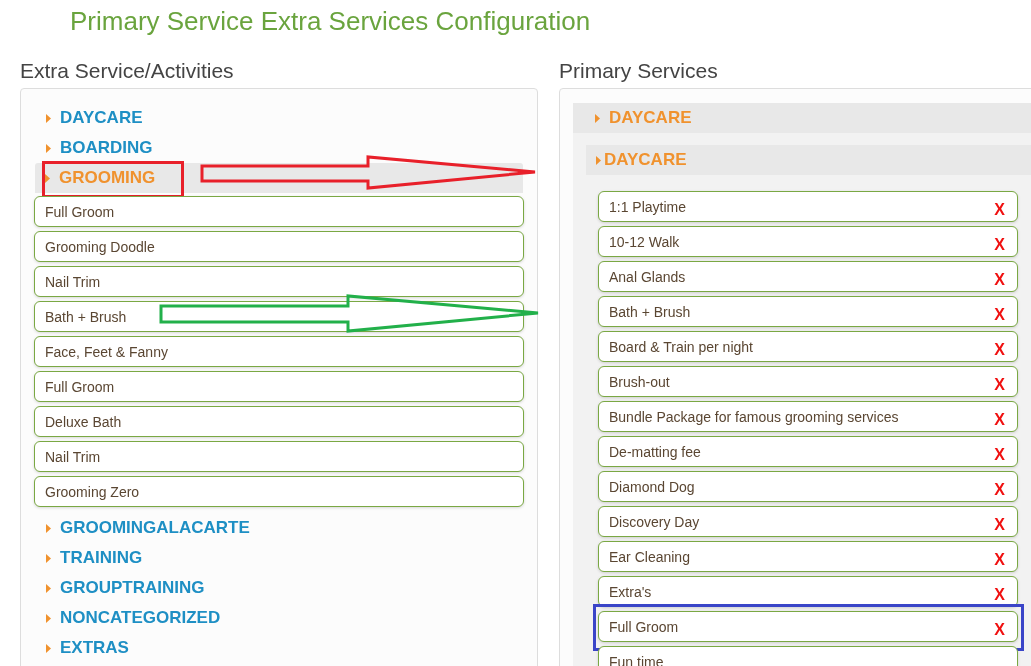 The image size is (1031, 666). Describe the element at coordinates (654, 521) in the screenshot. I see `service-name: Discovery Day` at that location.